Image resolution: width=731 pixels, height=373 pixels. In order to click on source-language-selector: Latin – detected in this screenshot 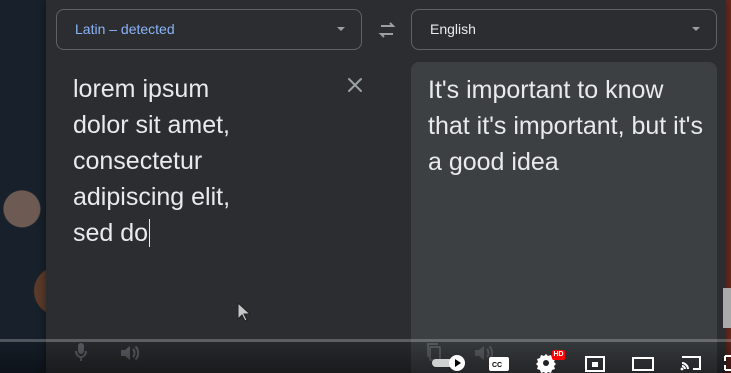, I will do `click(209, 29)`.